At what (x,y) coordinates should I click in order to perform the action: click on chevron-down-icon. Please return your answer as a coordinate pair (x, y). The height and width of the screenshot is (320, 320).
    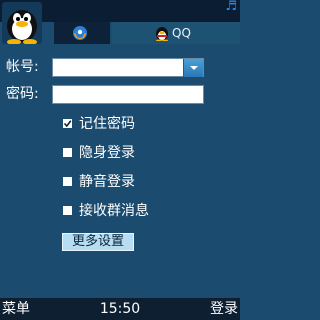
    Looking at the image, I should click on (194, 68).